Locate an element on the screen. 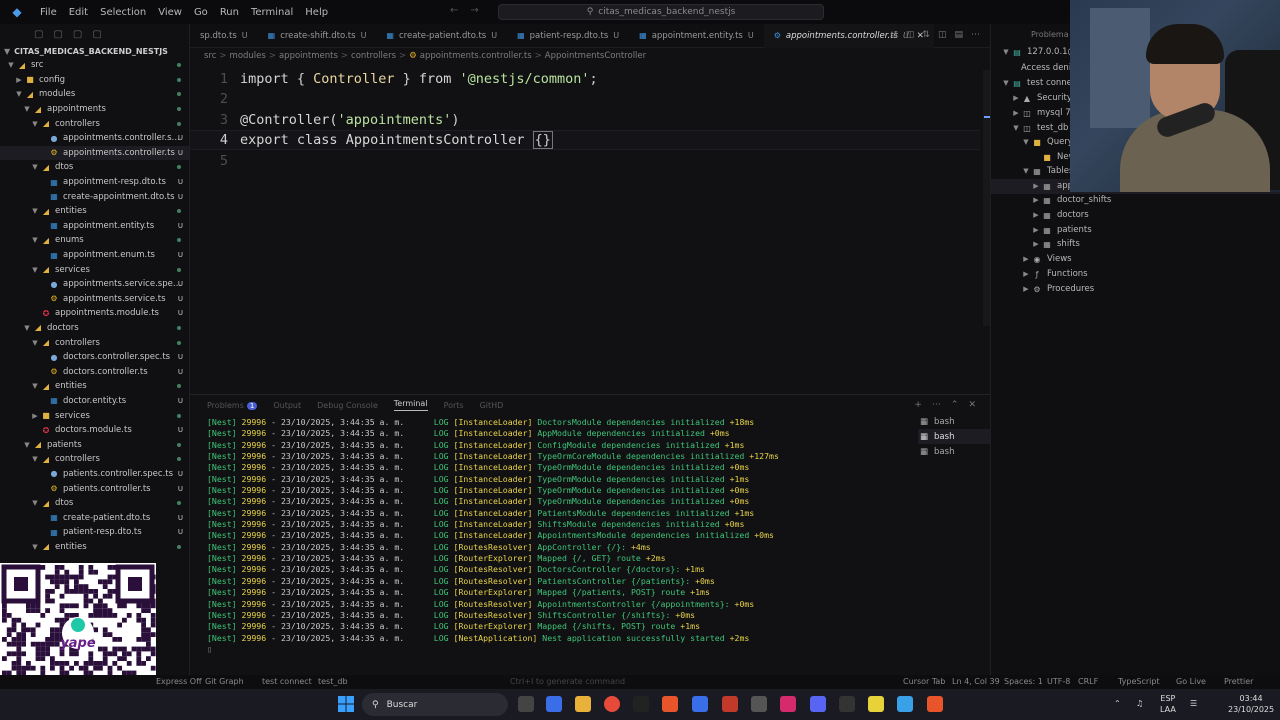  db-tree-item: ▶ ◉ Views is located at coordinates (1031, 259).